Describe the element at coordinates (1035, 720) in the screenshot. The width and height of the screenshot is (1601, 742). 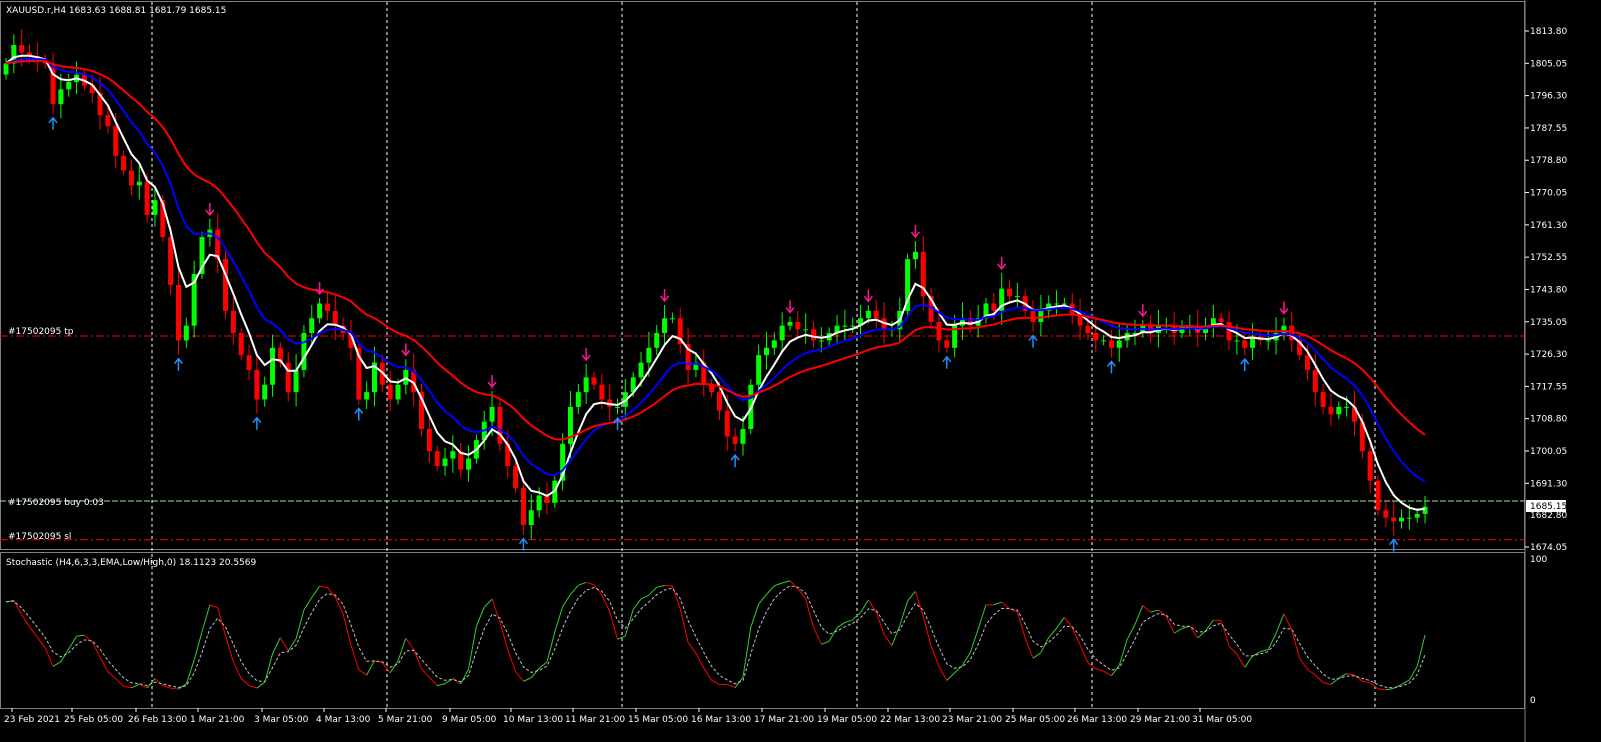
I see `x-tick-label: 25 Mar 05:00` at that location.